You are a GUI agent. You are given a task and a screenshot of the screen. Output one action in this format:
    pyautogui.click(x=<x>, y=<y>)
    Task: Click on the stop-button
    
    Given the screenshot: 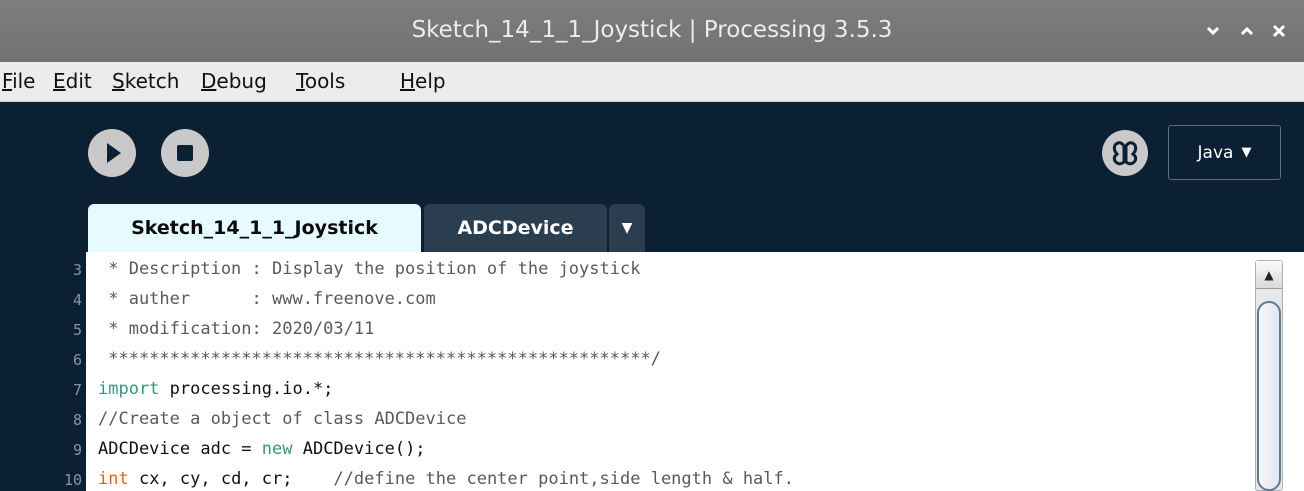 What is the action you would take?
    pyautogui.click(x=185, y=153)
    